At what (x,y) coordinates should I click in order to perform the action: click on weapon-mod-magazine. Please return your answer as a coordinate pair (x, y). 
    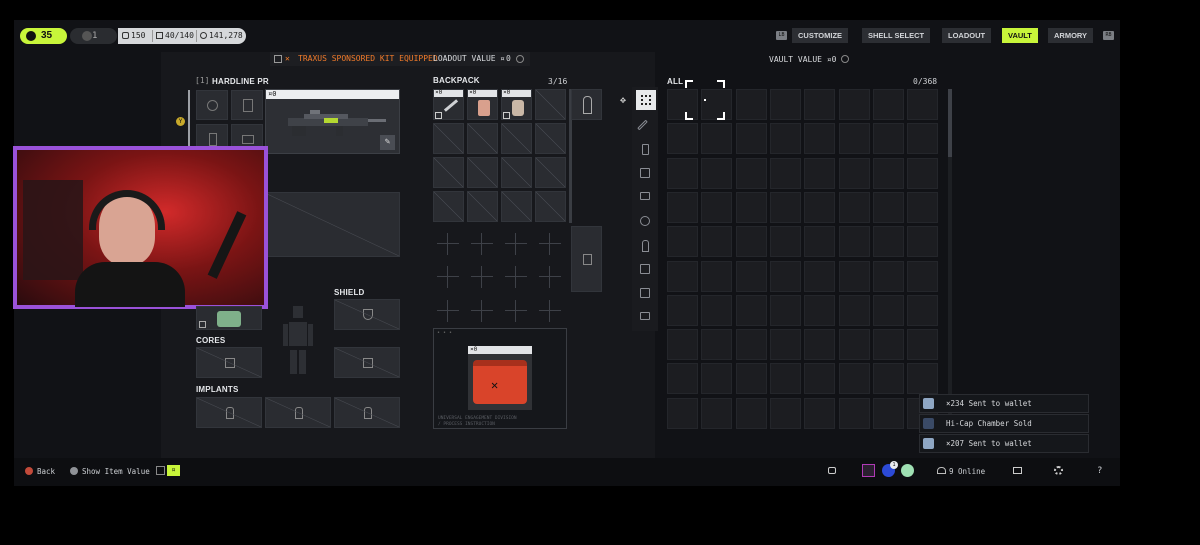
    Looking at the image, I should click on (247, 105).